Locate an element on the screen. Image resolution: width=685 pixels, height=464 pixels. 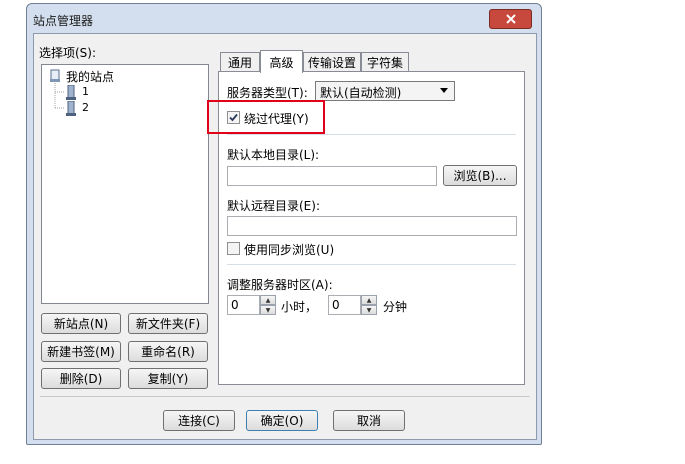
new-folder-button: 新文件夹(F) is located at coordinates (168, 323).